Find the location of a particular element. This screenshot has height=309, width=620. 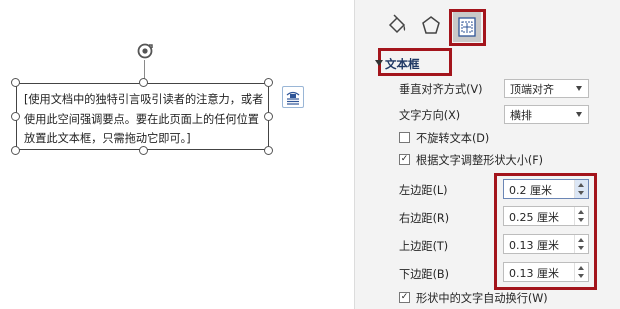

resize-handle-top-right is located at coordinates (268, 82).